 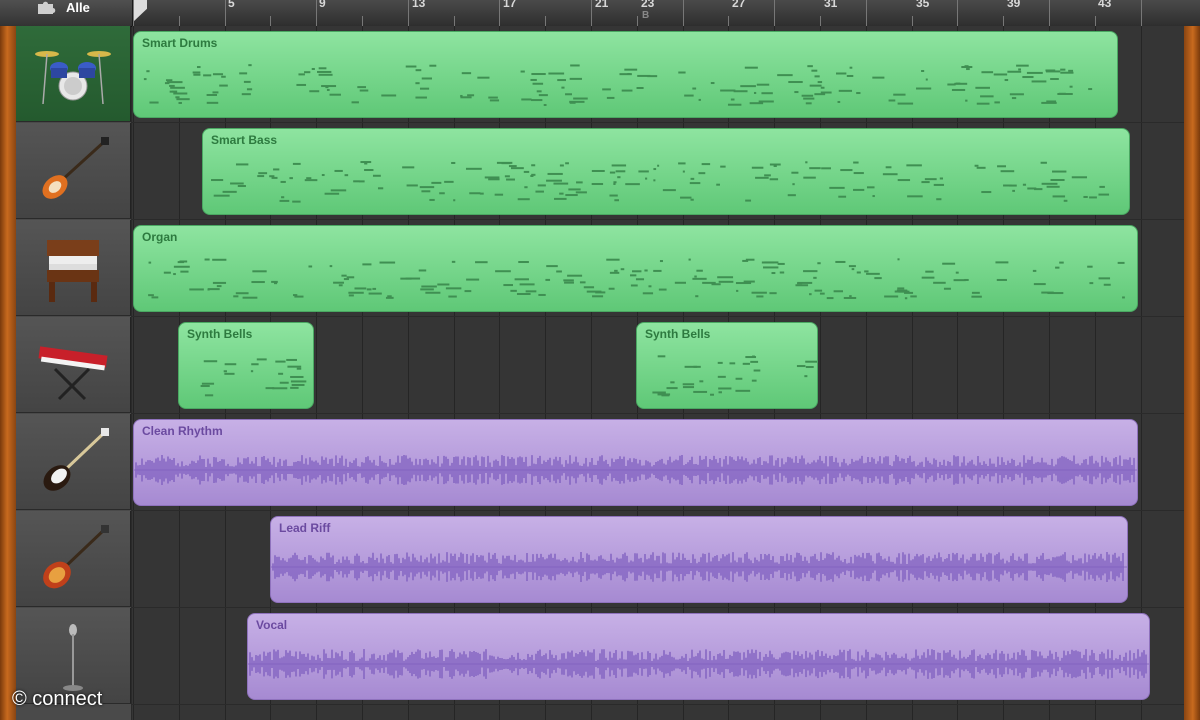 What do you see at coordinates (510, 5) in the screenshot?
I see `bar-number: 17` at bounding box center [510, 5].